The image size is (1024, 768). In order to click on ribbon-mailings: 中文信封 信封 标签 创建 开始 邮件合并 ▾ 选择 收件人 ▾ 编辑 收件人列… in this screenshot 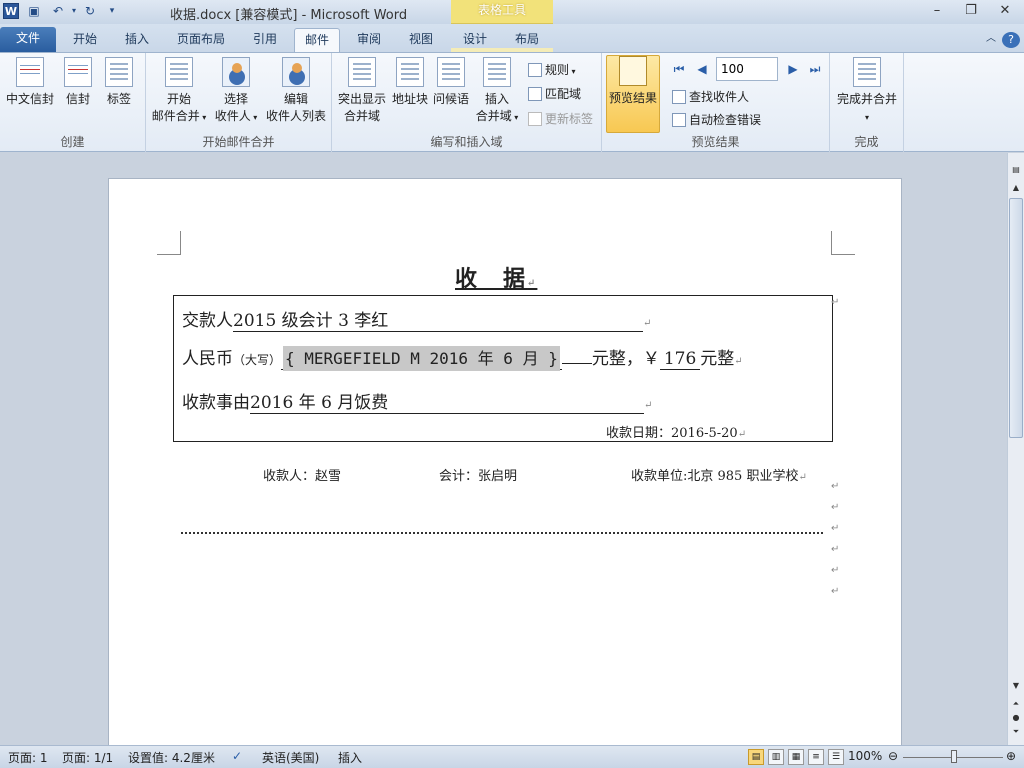, I will do `click(512, 102)`.